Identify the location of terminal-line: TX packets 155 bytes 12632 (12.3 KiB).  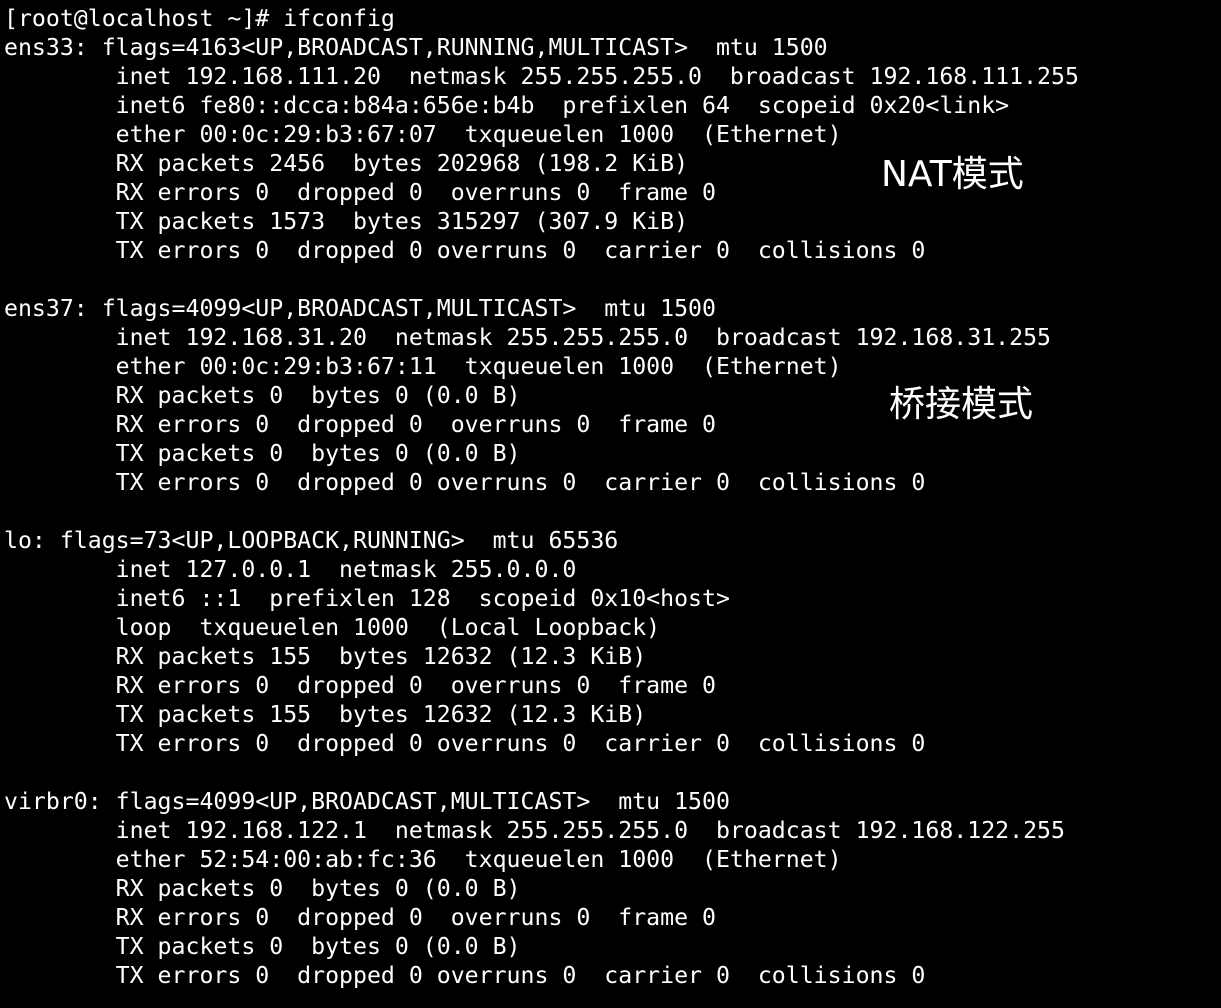
(325, 714).